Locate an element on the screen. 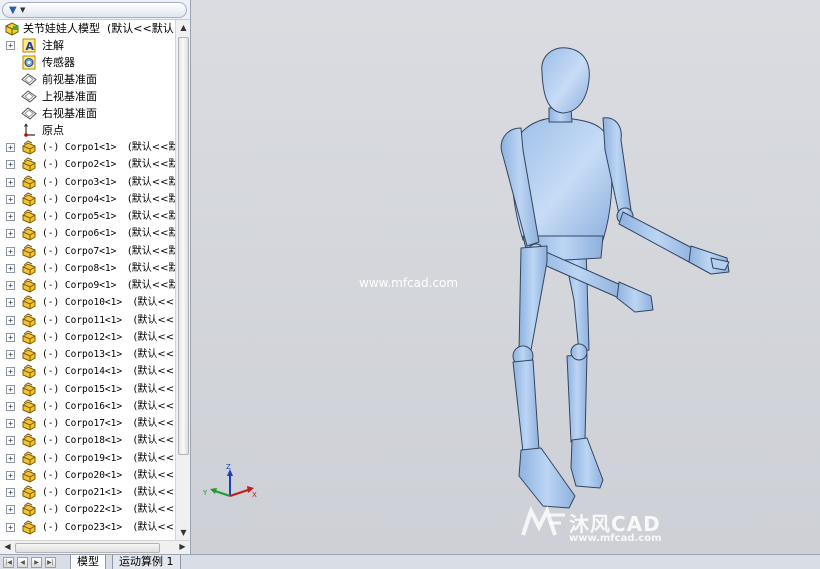 This screenshot has width=820, height=569. tree-item-label: (-) Corpo21<1> (默认<<鬻 is located at coordinates (108, 492).